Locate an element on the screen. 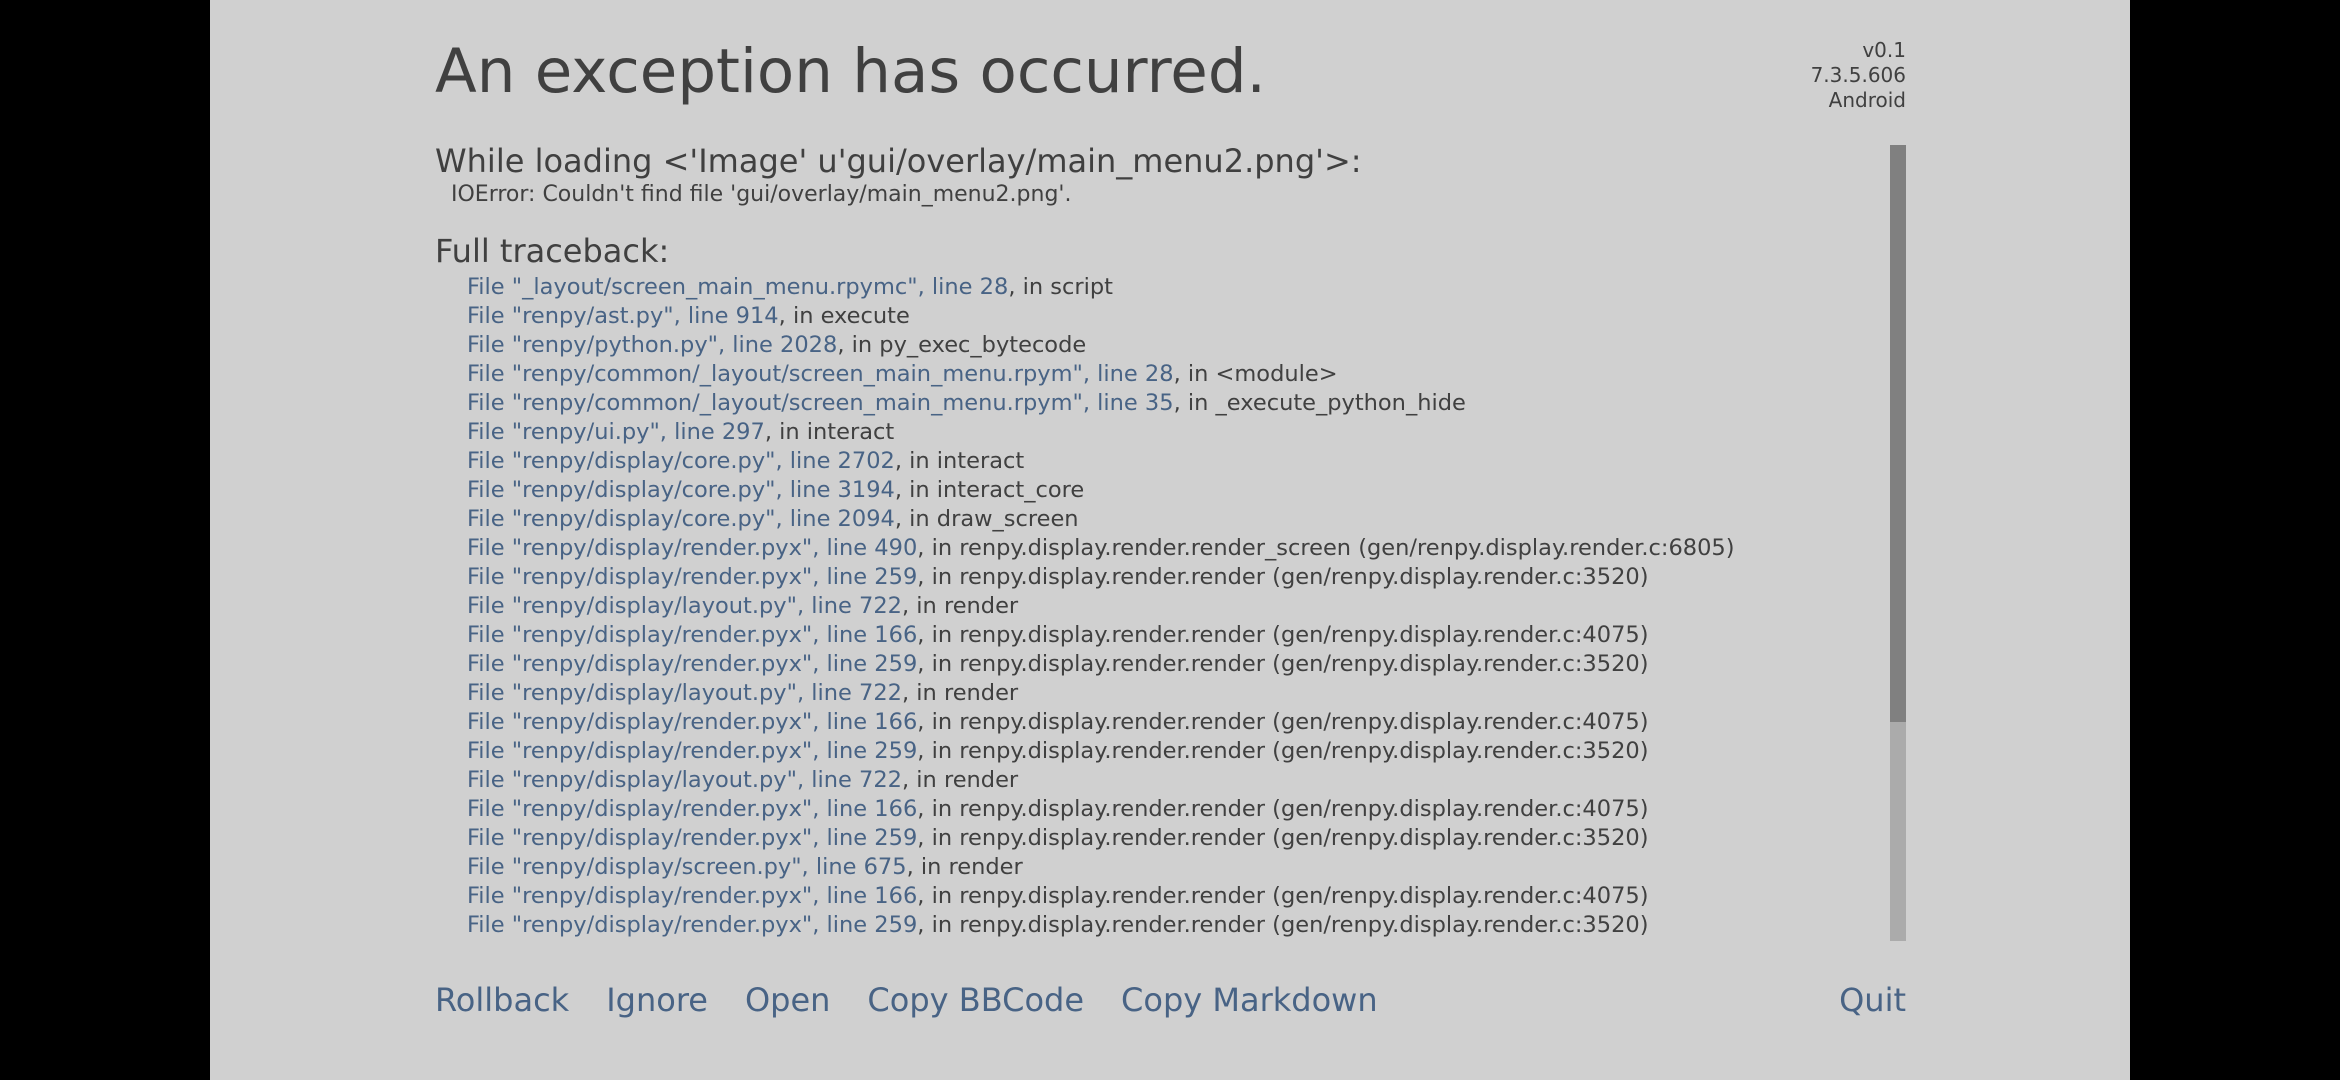  traceback-location: , in interact_core is located at coordinates (989, 490).